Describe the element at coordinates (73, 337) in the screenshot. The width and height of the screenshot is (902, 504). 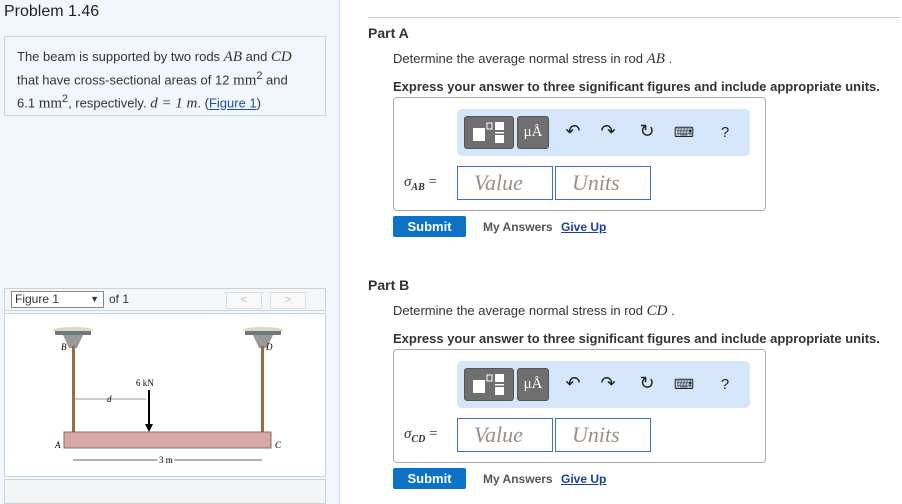
I see `support-b` at that location.